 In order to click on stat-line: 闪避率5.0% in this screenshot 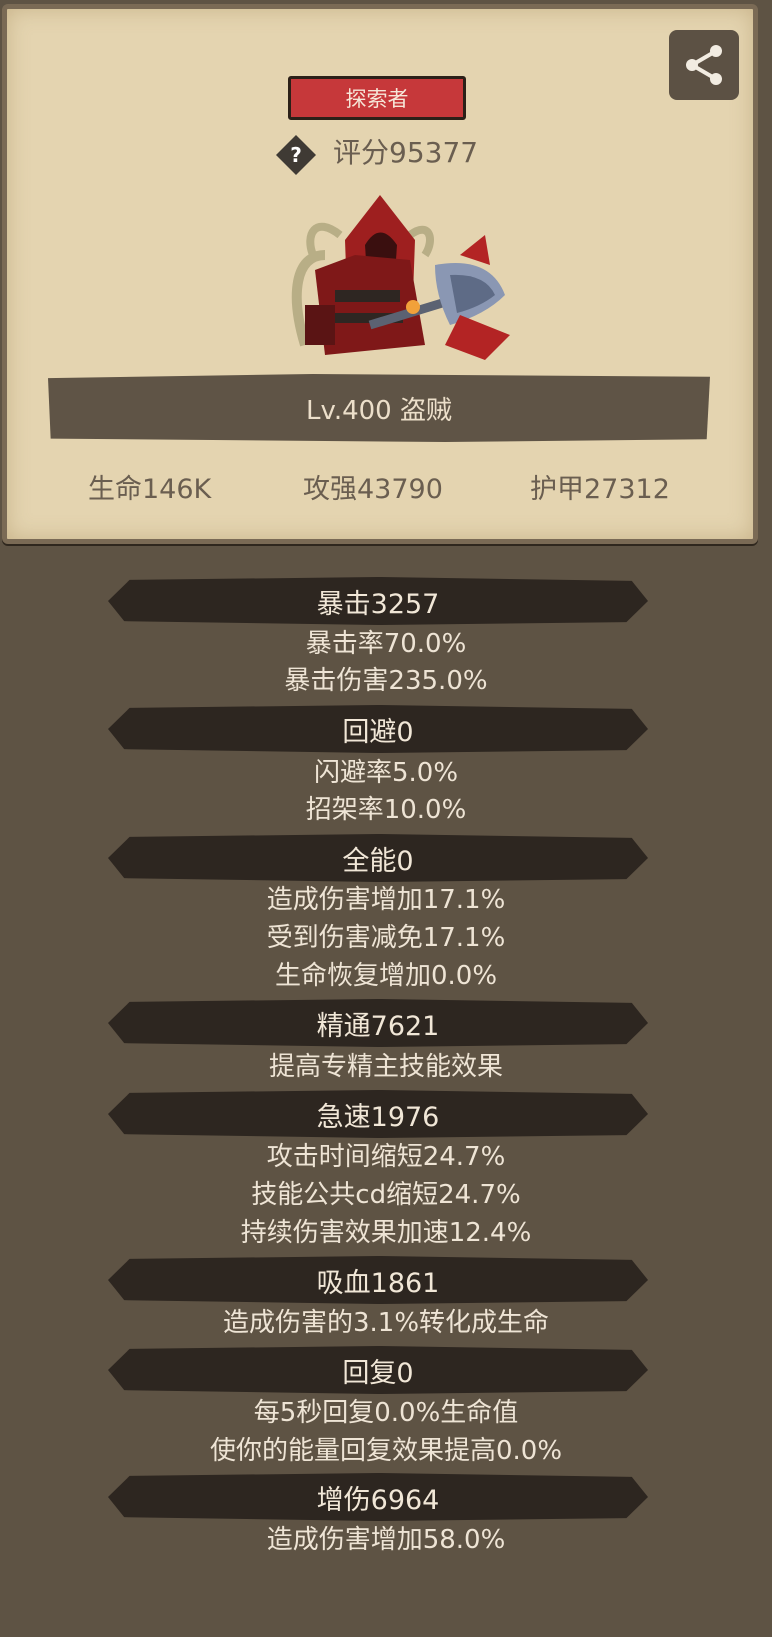, I will do `click(386, 773)`.